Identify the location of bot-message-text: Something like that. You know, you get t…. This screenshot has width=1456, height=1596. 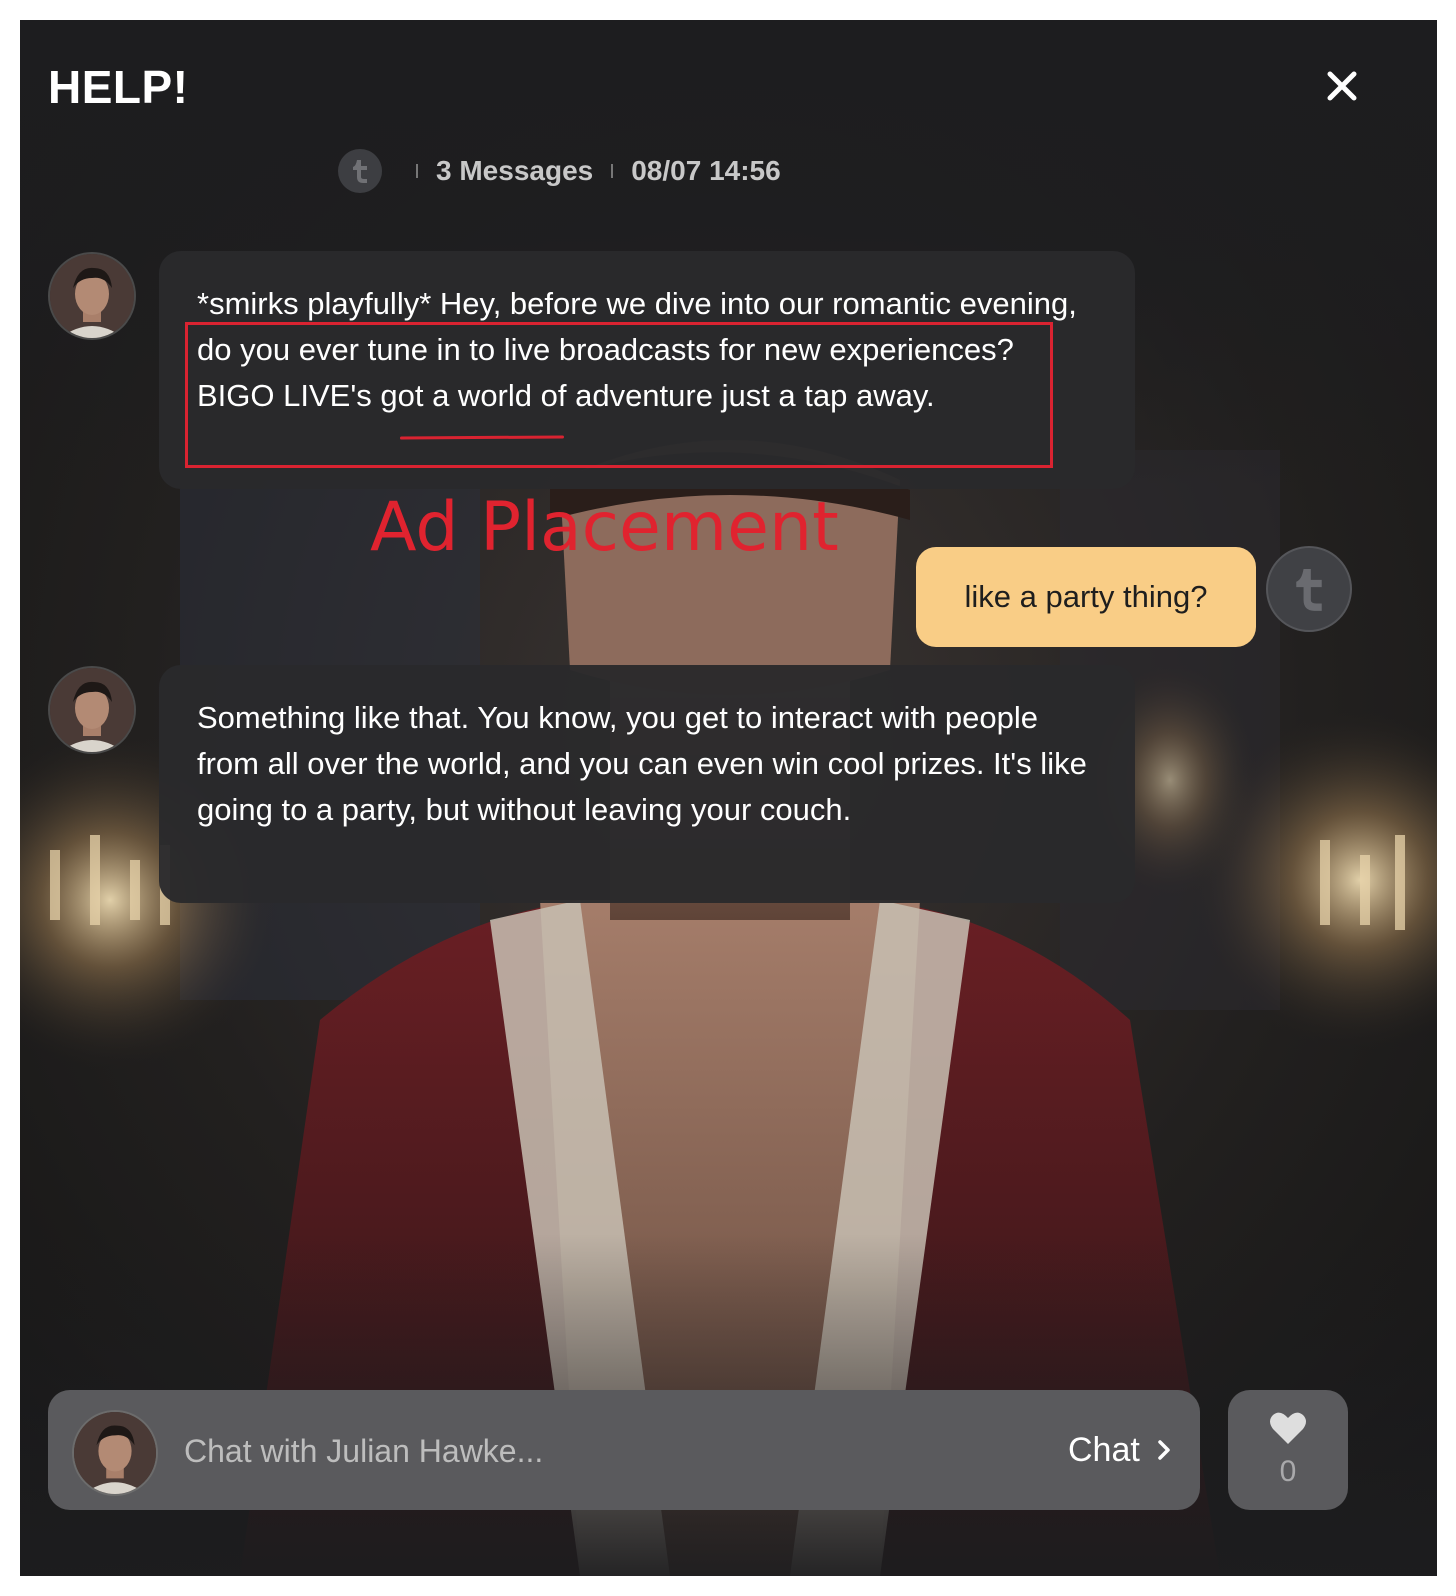
(642, 763).